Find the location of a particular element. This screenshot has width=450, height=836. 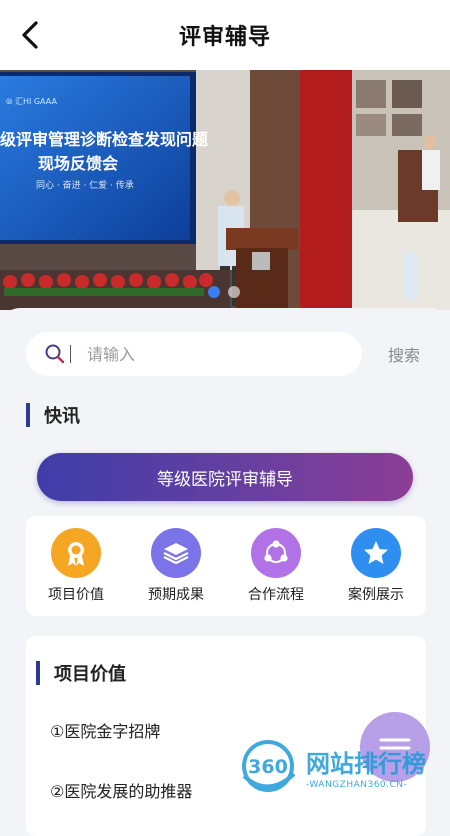

banner-subheadline: 现场反馈会 is located at coordinates (78, 163).